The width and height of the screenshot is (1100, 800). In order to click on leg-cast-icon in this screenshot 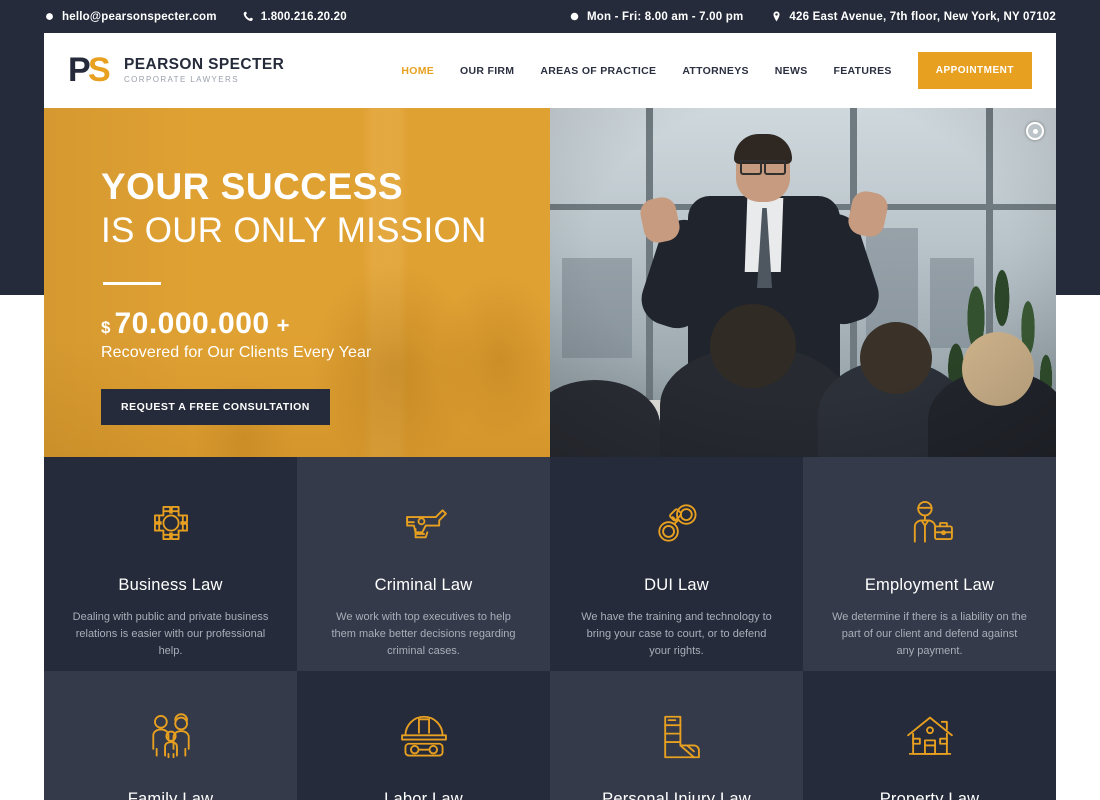, I will do `click(677, 737)`.